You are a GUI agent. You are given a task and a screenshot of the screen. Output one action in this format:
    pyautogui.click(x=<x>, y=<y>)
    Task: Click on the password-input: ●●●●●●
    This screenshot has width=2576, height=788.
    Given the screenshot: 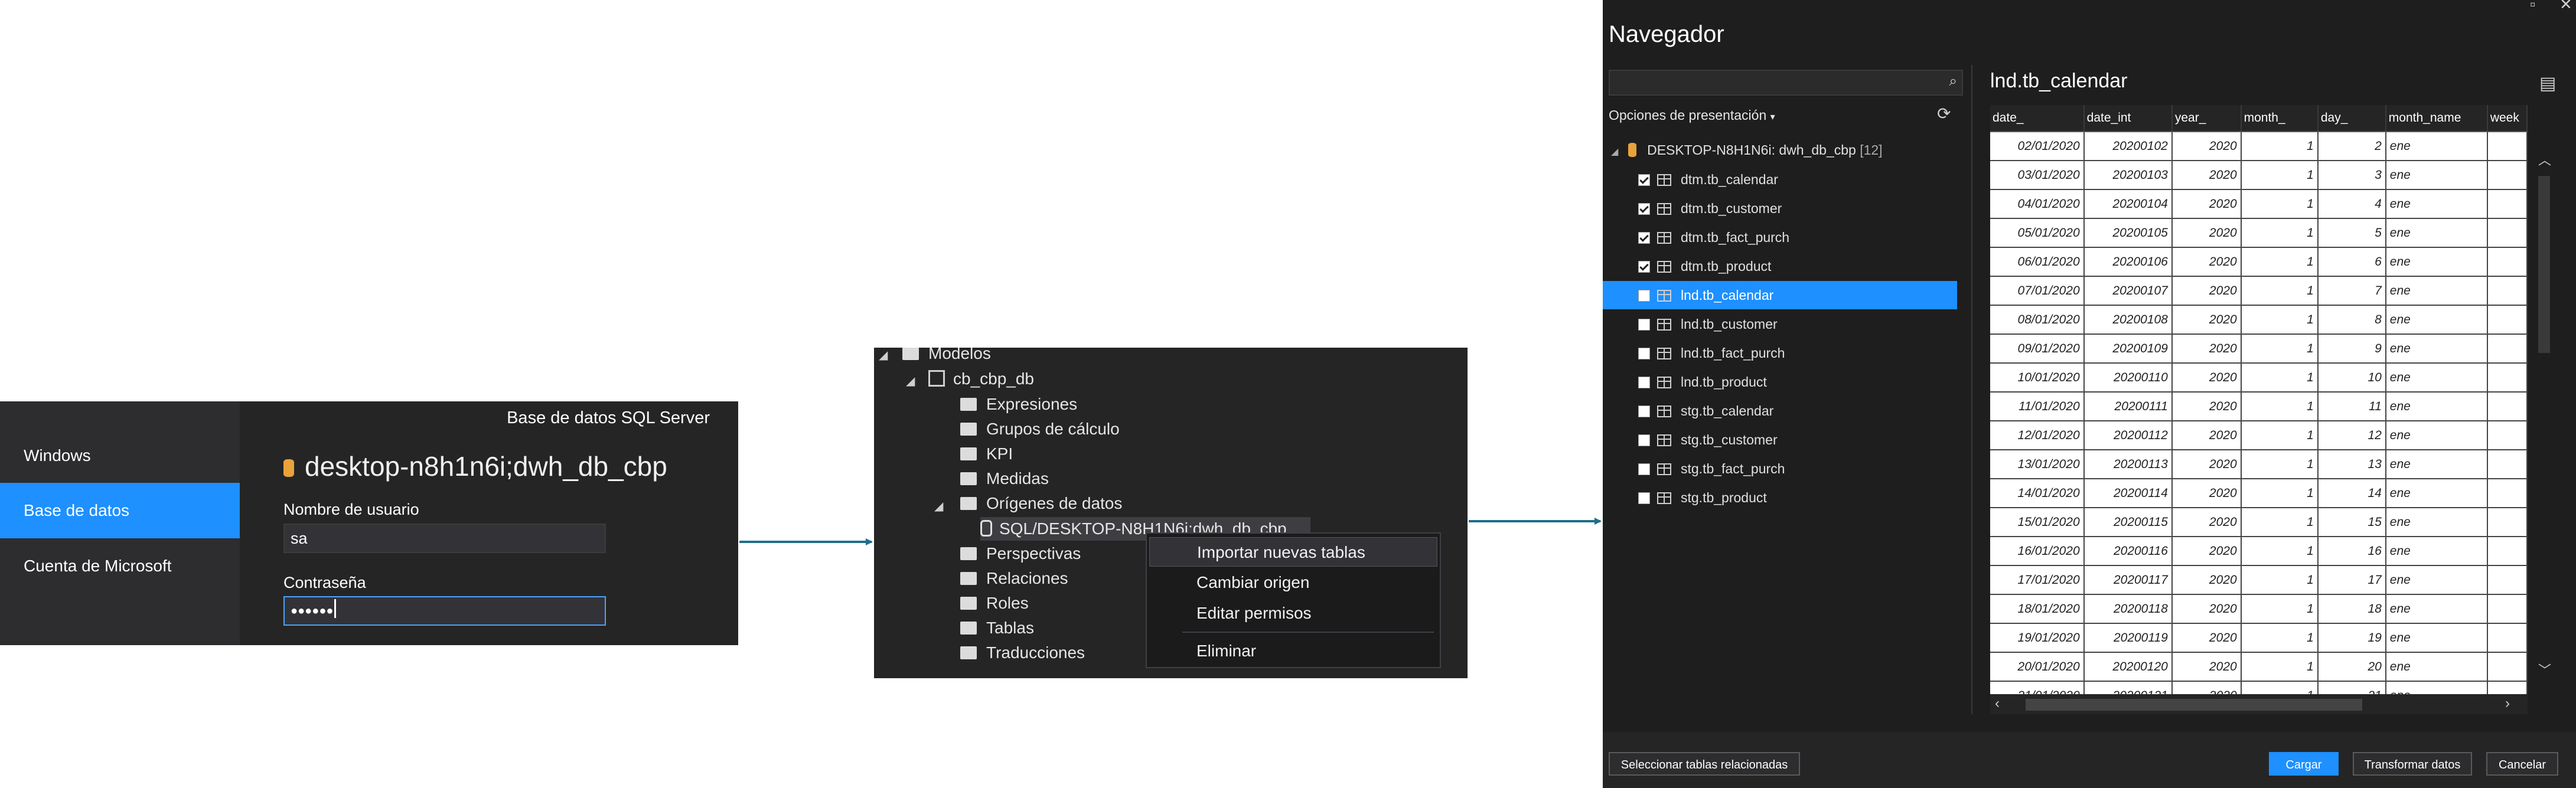 What is the action you would take?
    pyautogui.click(x=445, y=611)
    